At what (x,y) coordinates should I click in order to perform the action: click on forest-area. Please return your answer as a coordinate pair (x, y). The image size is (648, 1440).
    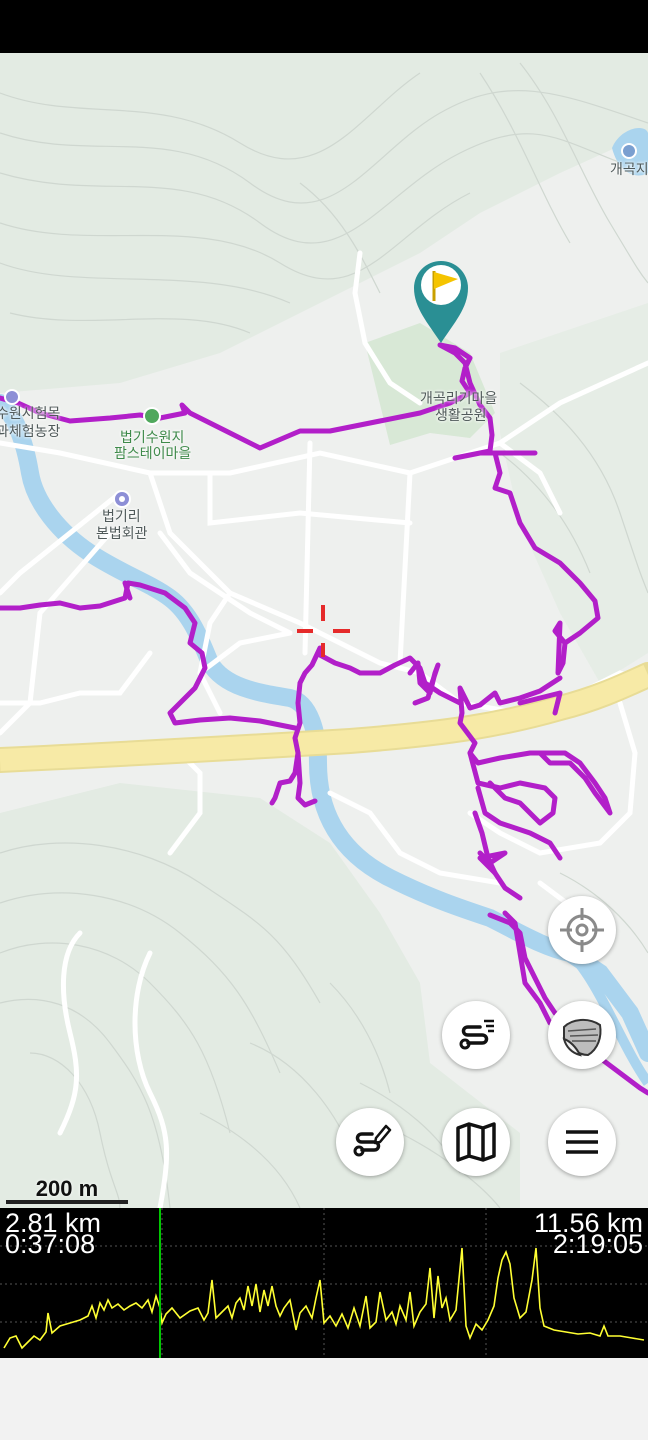
    Looking at the image, I should click on (574, 493).